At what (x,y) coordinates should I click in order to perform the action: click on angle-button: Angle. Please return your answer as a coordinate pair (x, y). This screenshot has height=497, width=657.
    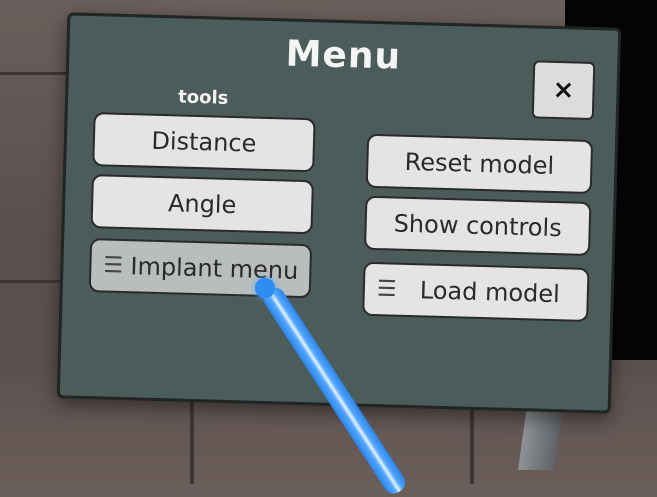
    Looking at the image, I should click on (202, 204).